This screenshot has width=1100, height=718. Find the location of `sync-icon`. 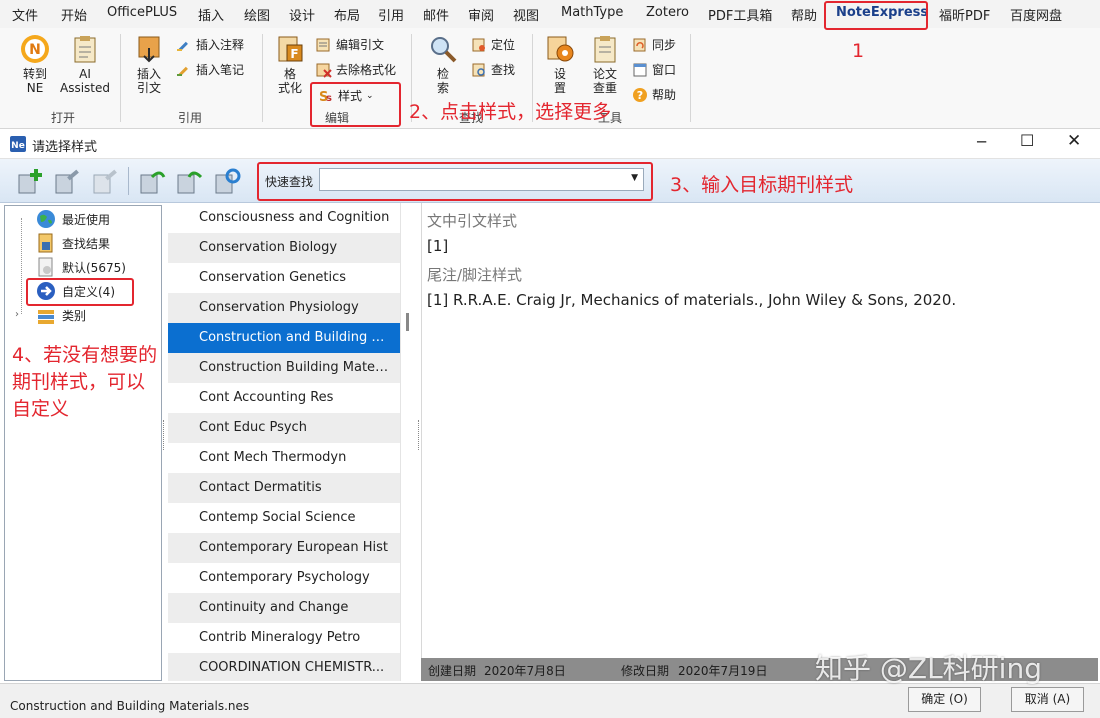

sync-icon is located at coordinates (639, 44).